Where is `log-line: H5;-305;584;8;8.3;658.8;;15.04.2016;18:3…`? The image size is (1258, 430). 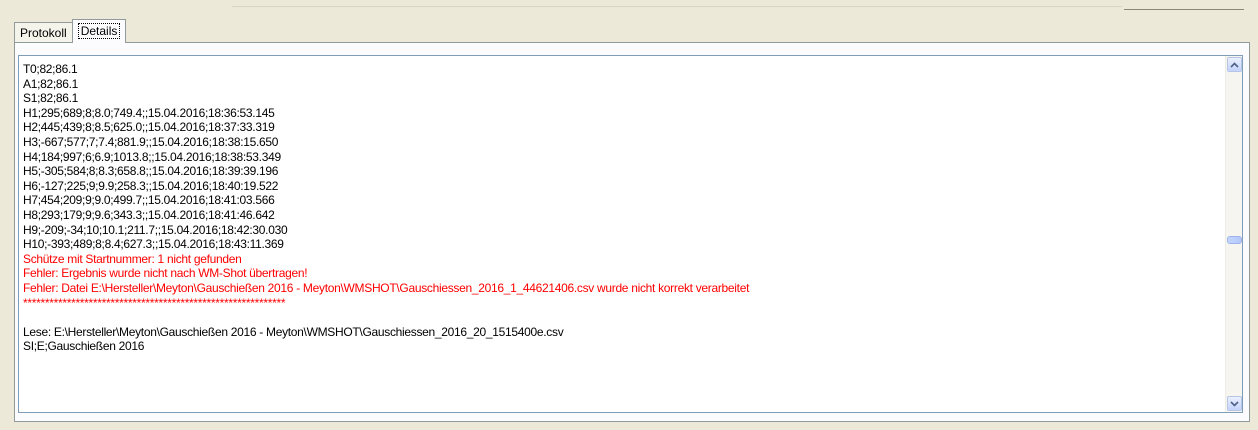
log-line: H5;-305;584;8;8.3;658.8;;15.04.2016;18:3… is located at coordinates (151, 171).